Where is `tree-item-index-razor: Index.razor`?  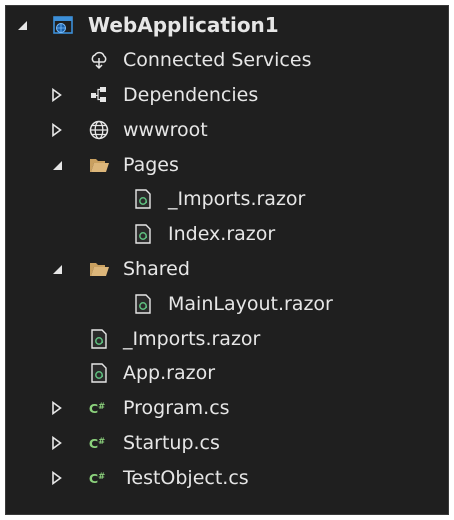 tree-item-index-razor: Index.razor is located at coordinates (227, 234).